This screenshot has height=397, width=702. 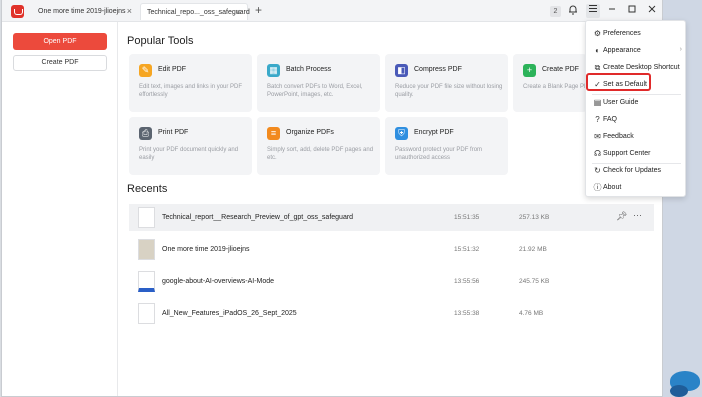 I want to click on bell-icon, so click(x=573, y=11).